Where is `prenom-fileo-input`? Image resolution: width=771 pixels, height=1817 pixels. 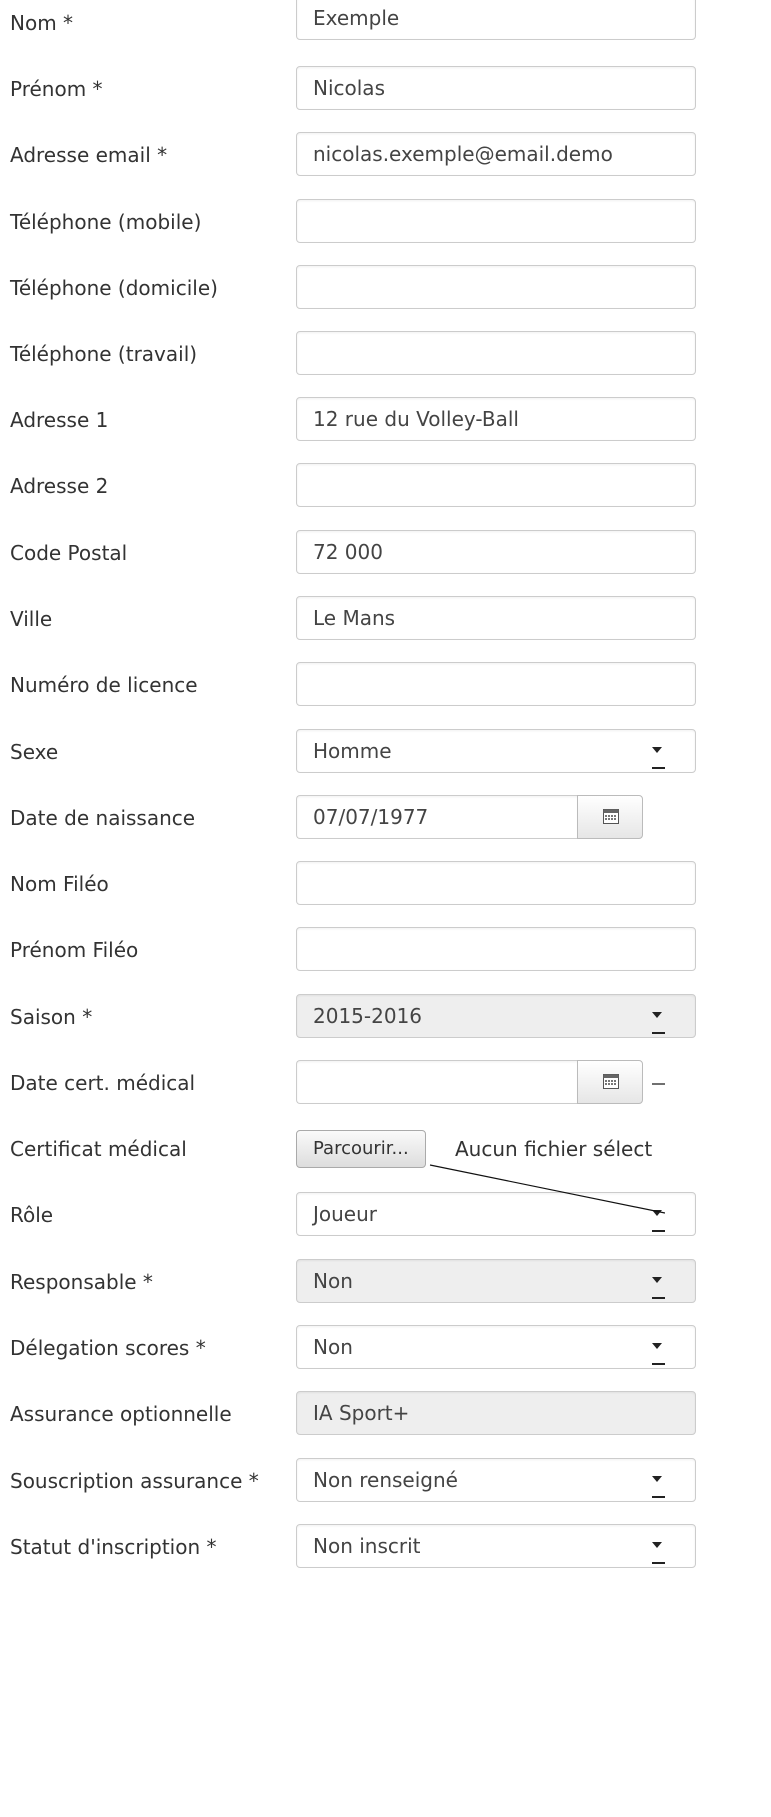
prenom-fileo-input is located at coordinates (496, 949).